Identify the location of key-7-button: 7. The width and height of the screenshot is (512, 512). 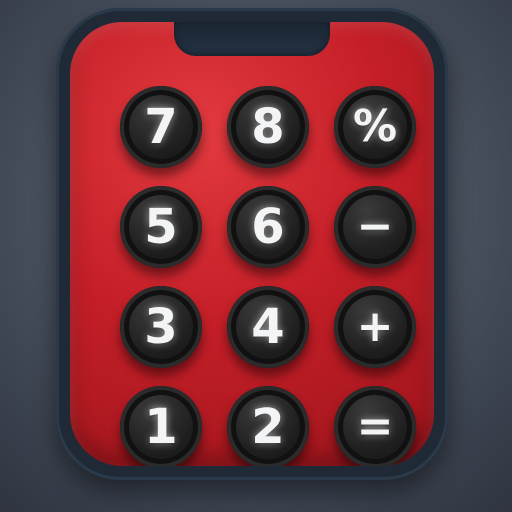
(161, 127).